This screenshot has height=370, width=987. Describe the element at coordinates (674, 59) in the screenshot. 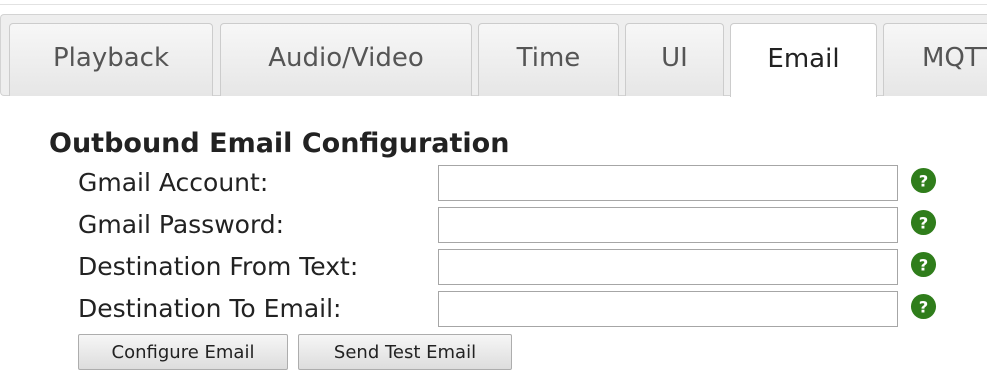

I see `tab-ui: UI` at that location.